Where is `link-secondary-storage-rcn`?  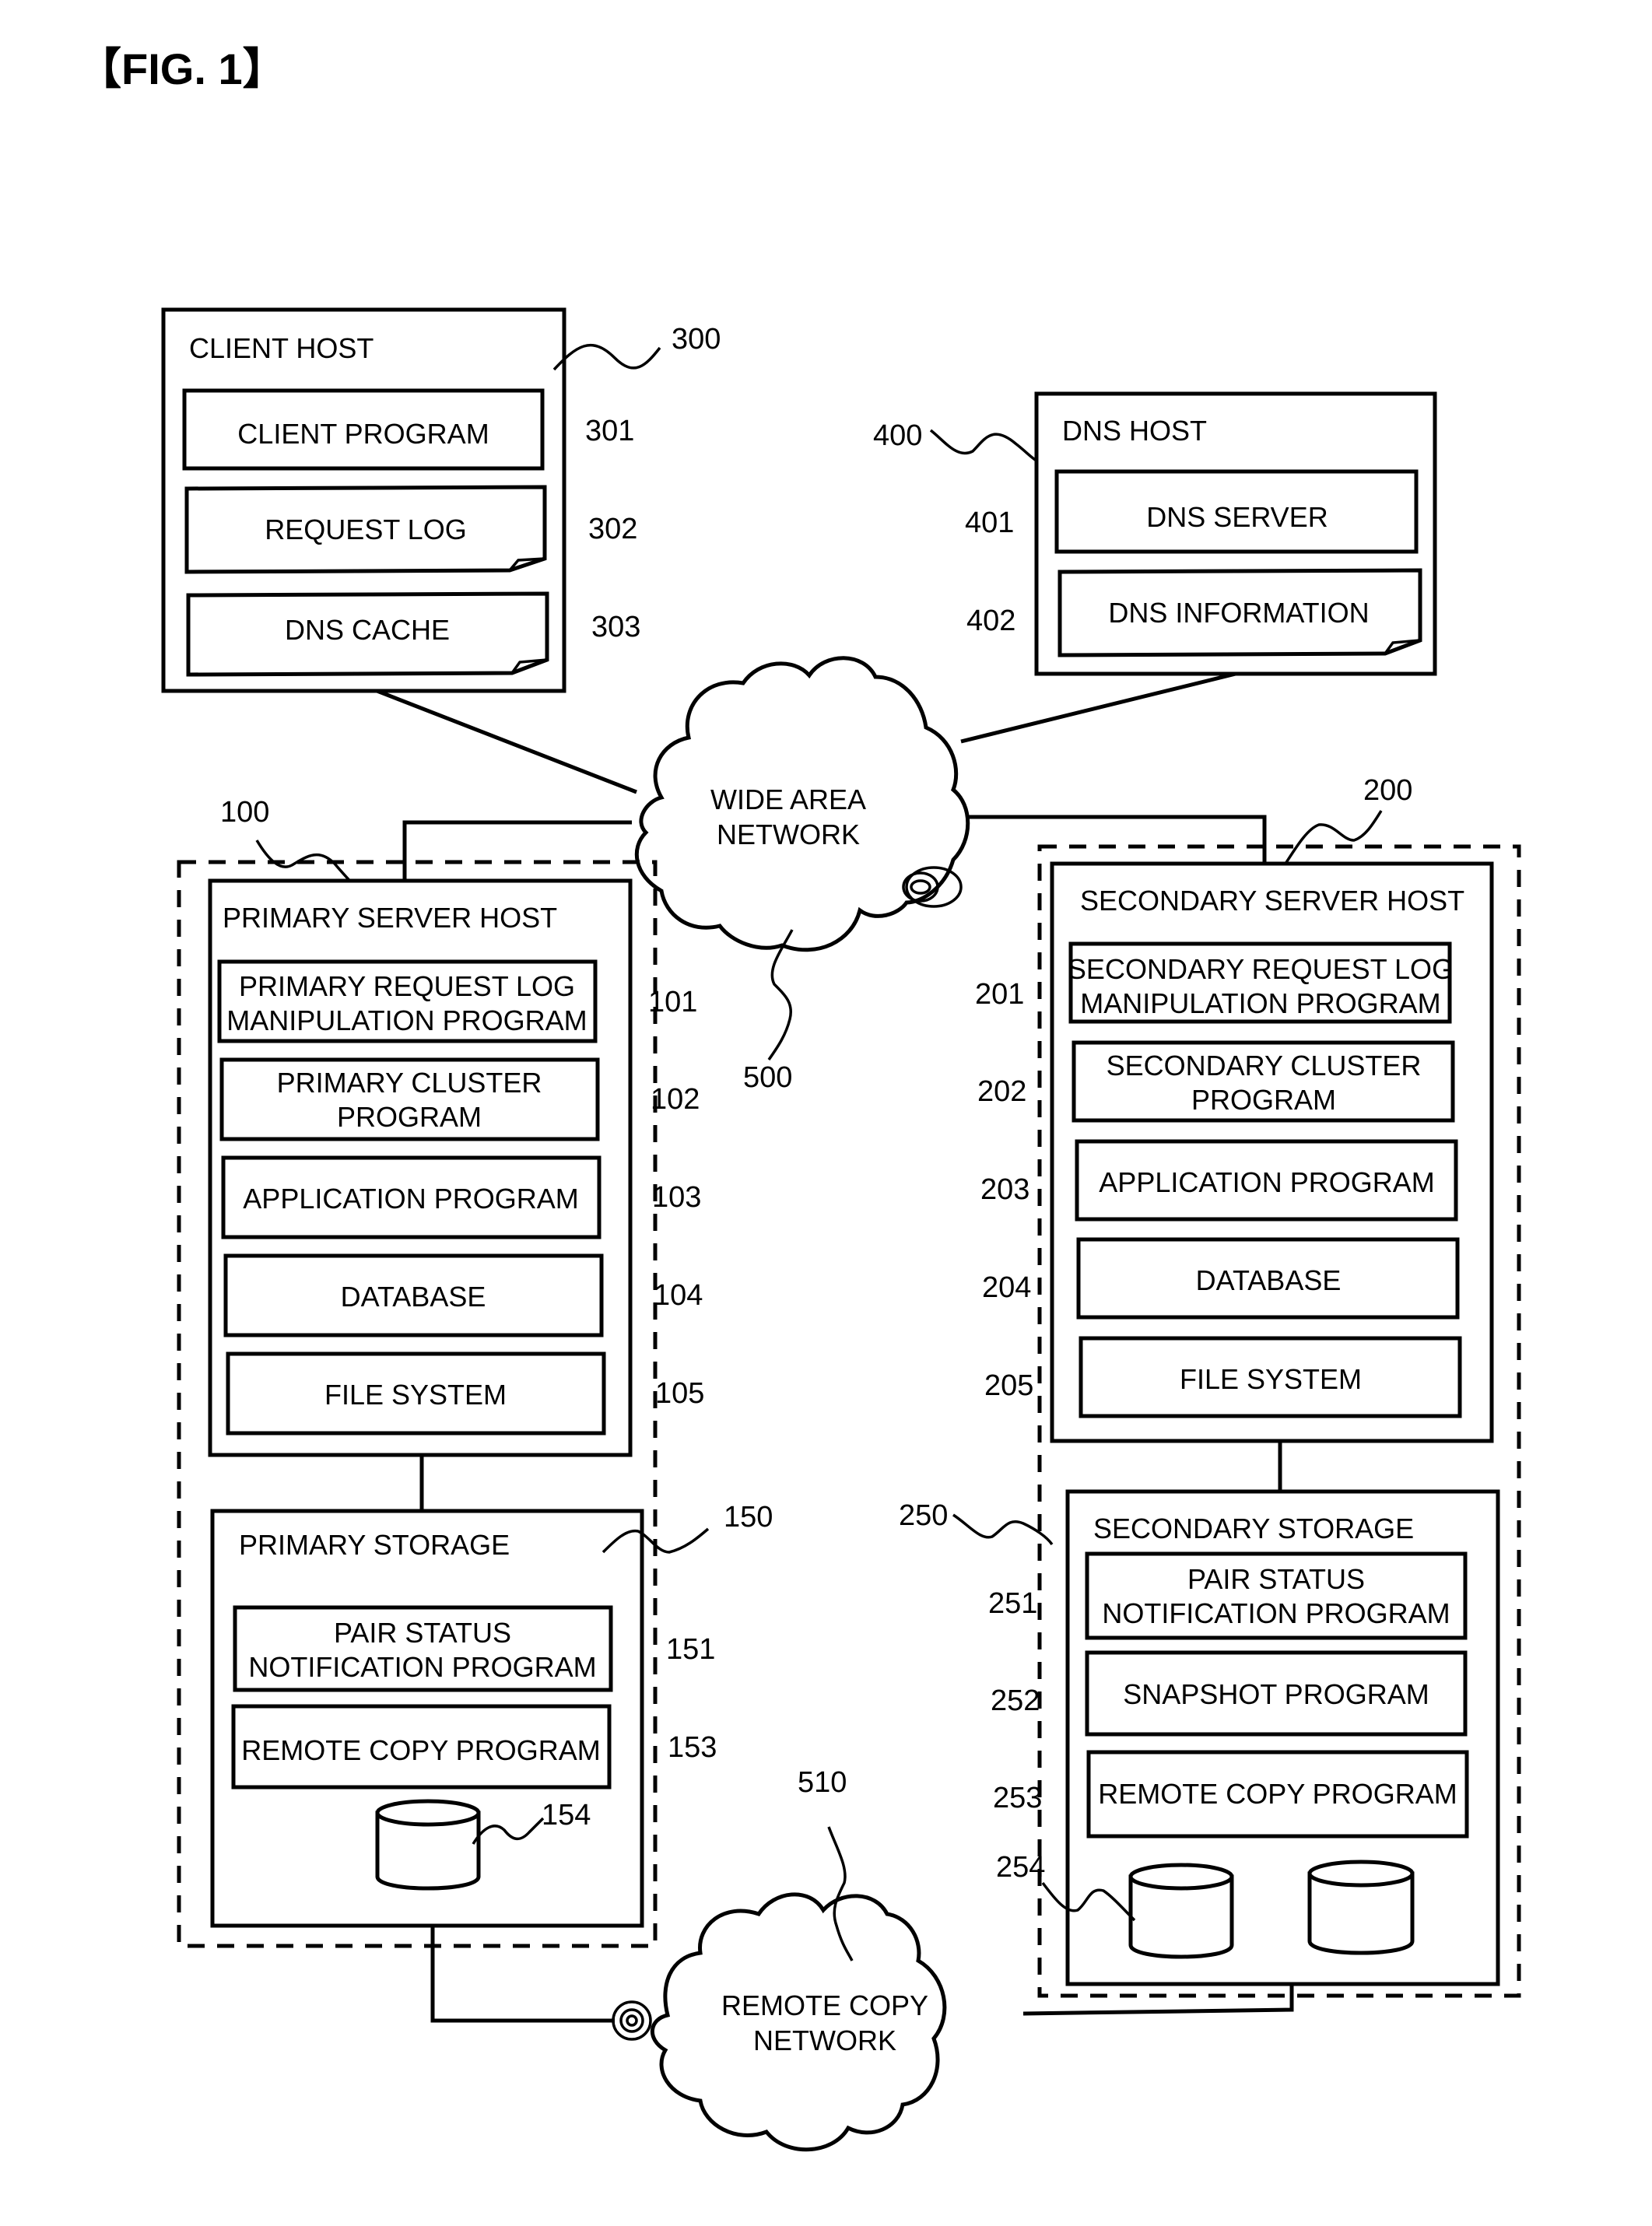
link-secondary-storage-rcn is located at coordinates (1158, 2000).